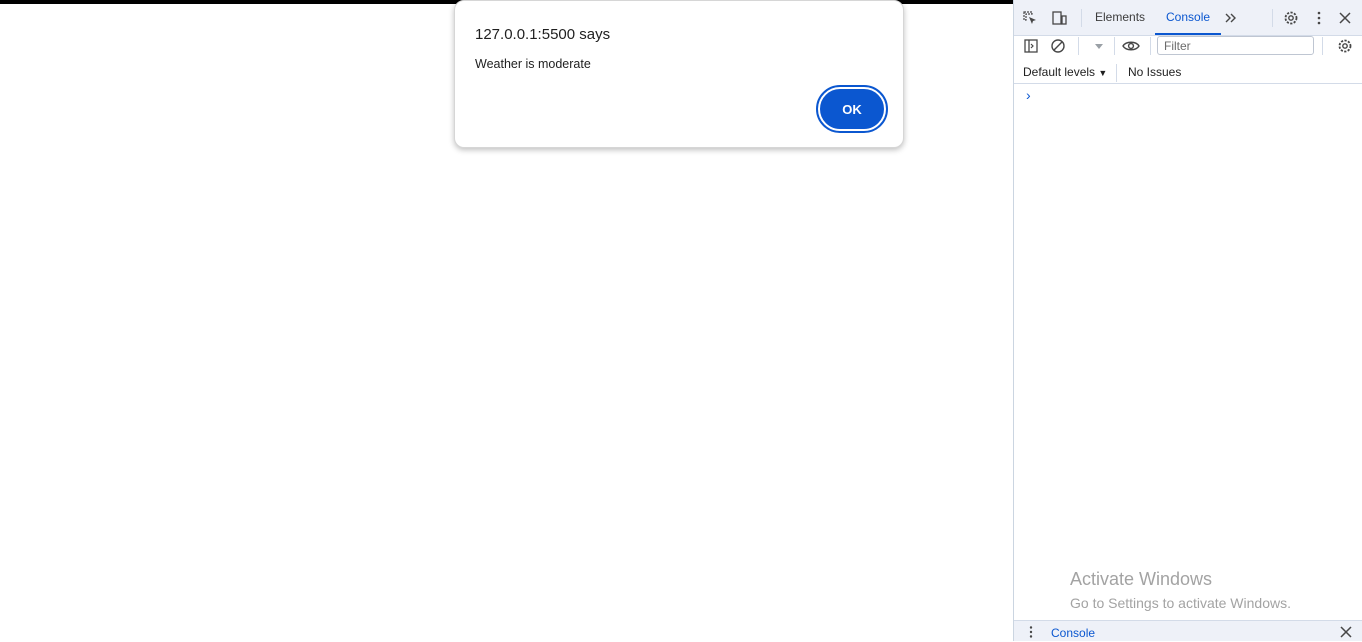  Describe the element at coordinates (1180, 603) in the screenshot. I see `windows-activation-subtitle: Go to Settings to activate Windows.` at that location.